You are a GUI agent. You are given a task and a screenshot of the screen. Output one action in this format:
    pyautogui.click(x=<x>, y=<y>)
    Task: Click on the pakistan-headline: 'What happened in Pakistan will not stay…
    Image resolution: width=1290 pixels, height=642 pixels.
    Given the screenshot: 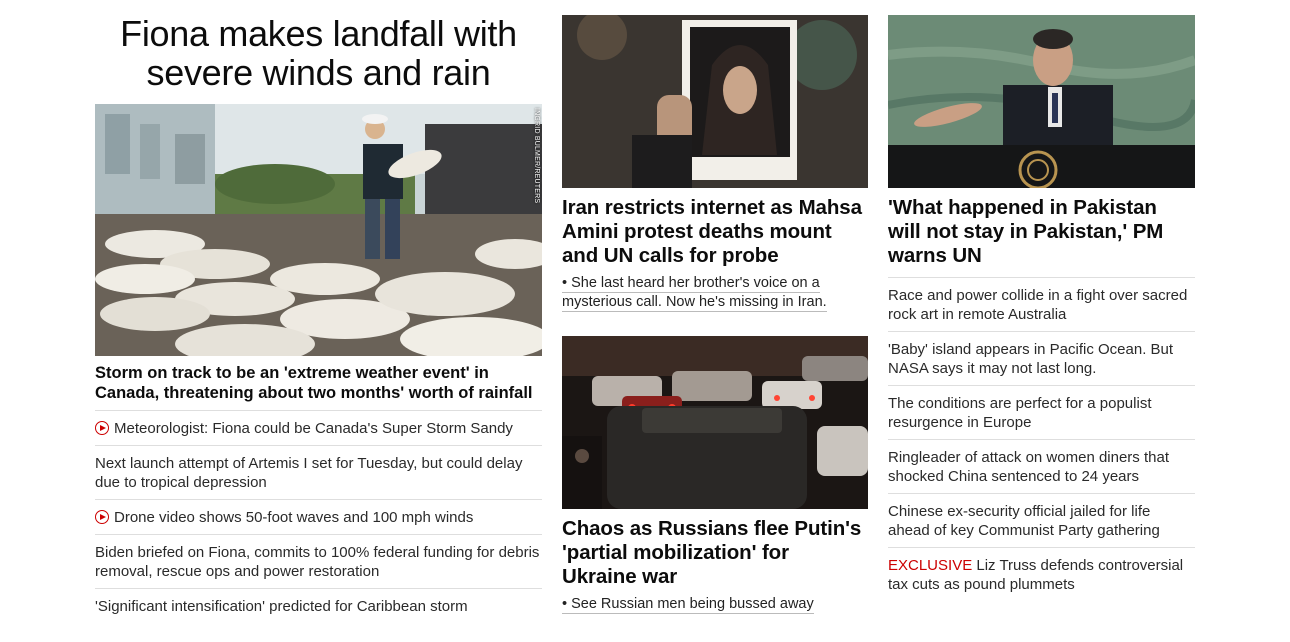 What is the action you would take?
    pyautogui.click(x=1041, y=232)
    